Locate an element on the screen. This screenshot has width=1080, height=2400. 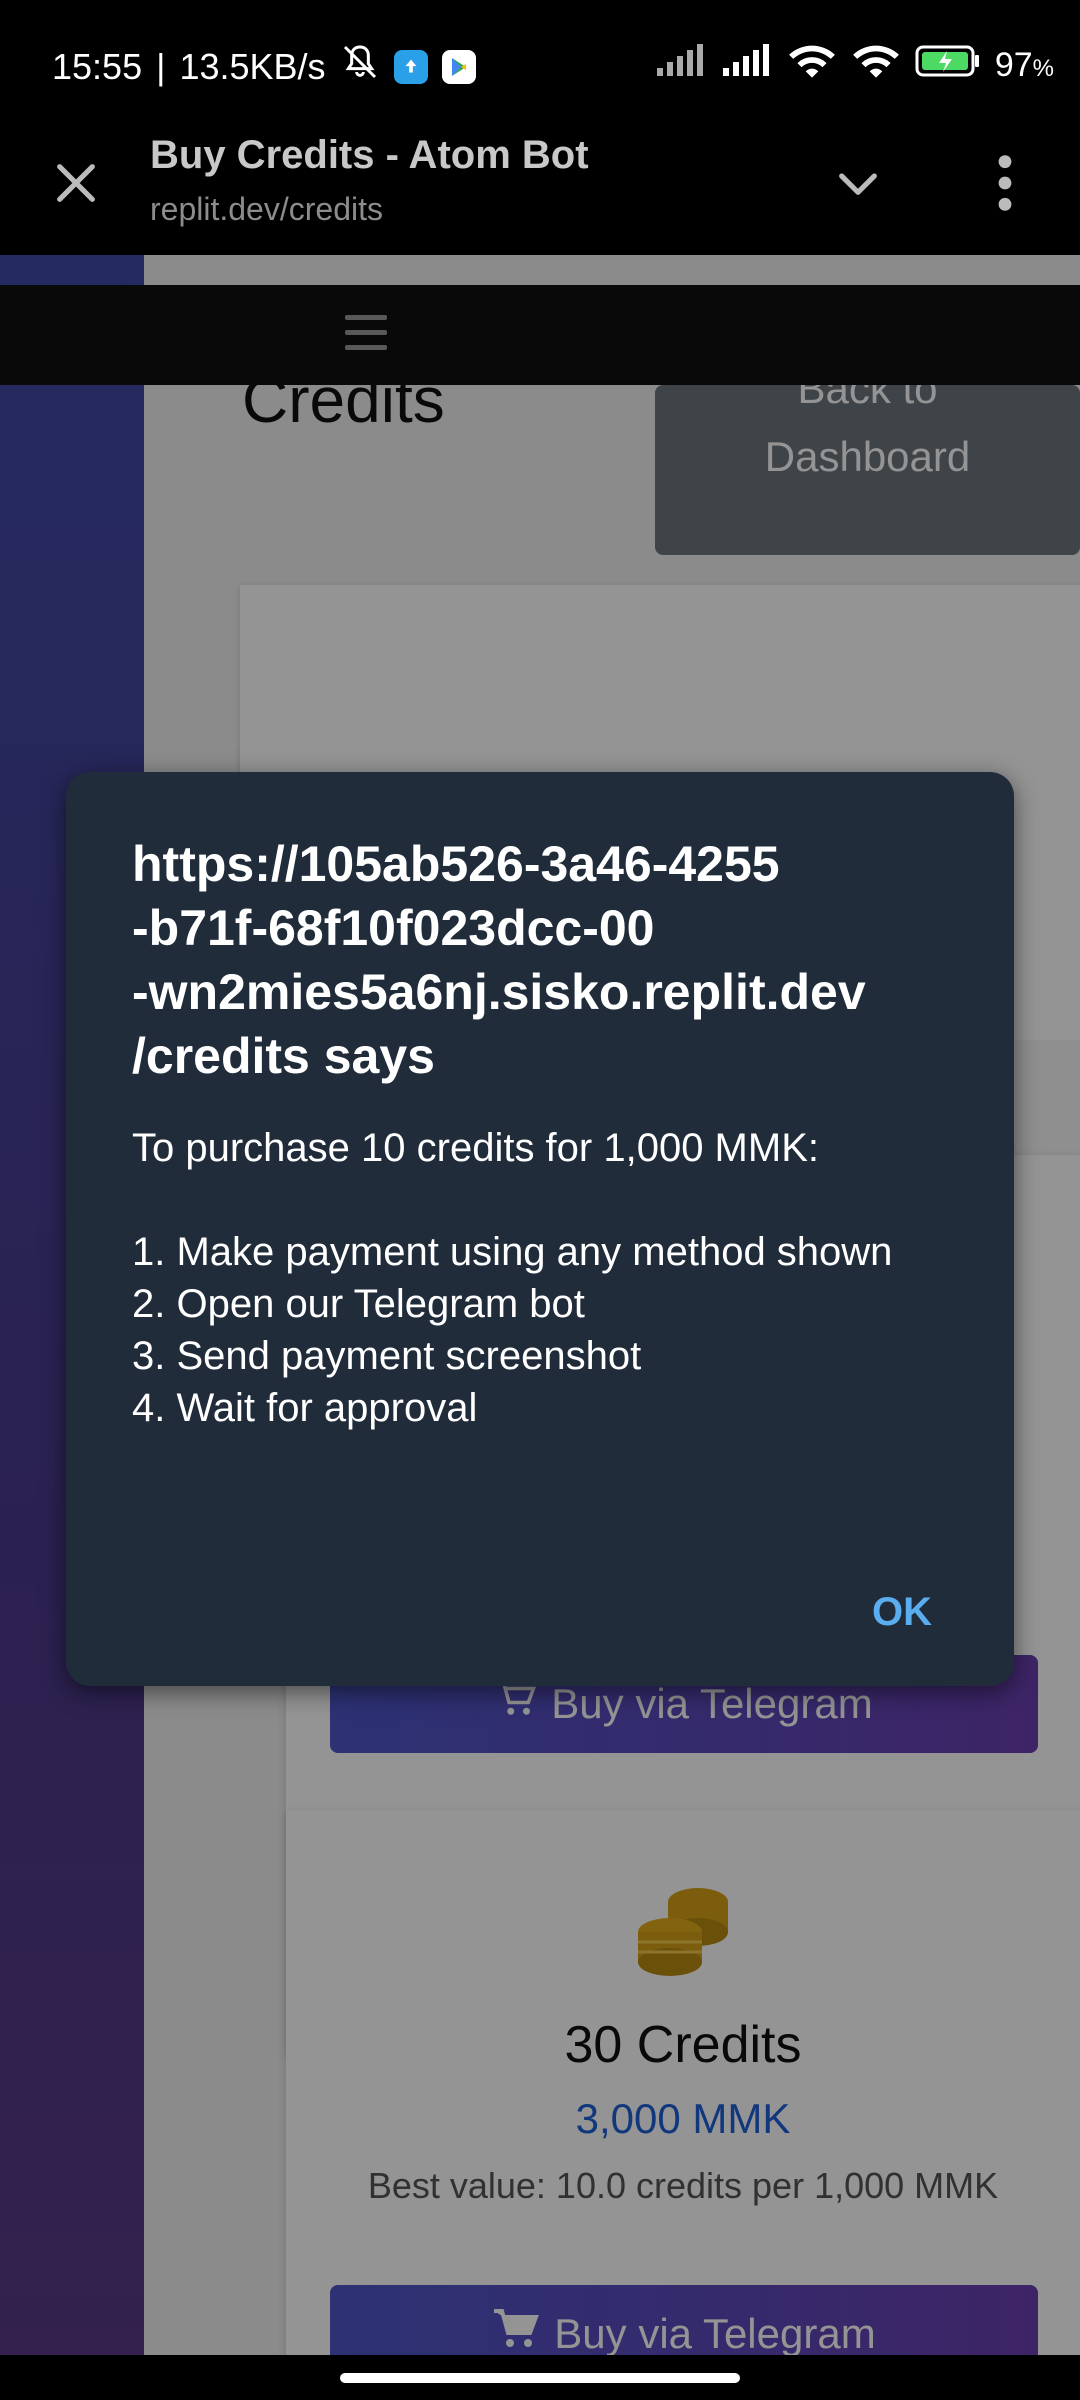
gesture-nav-bar is located at coordinates (540, 2377).